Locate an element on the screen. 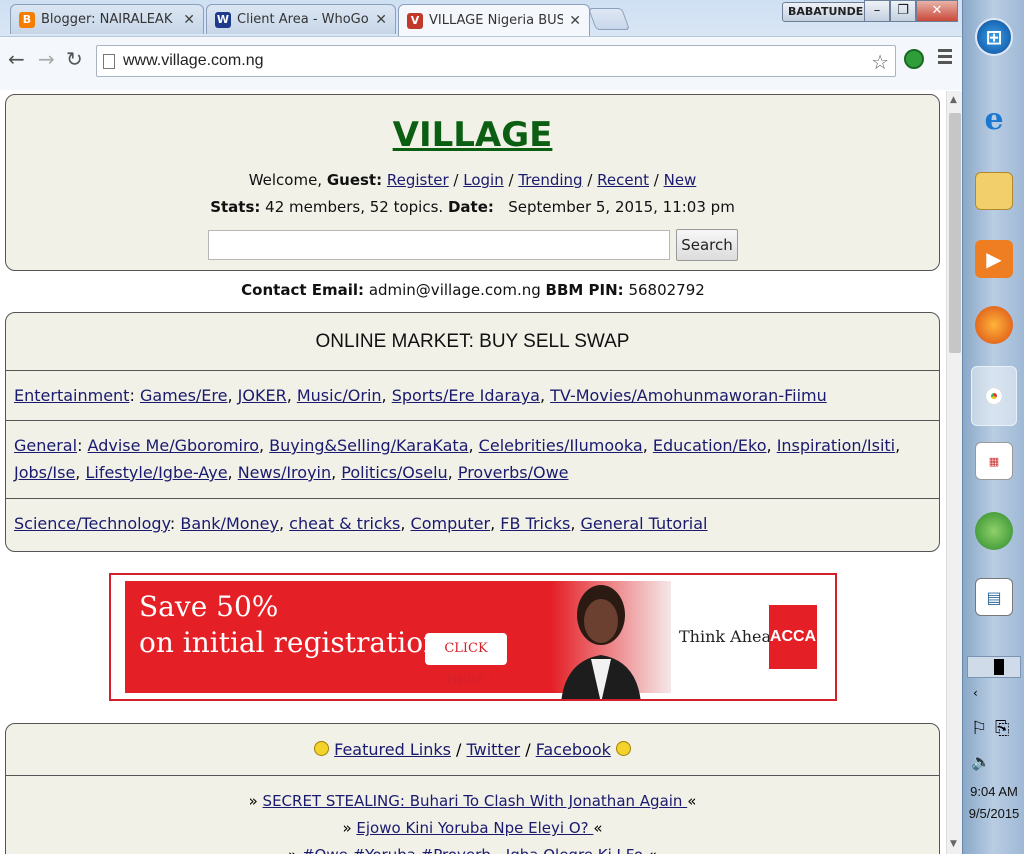  action-center-flag-icon: ⚐ is located at coordinates (979, 728).